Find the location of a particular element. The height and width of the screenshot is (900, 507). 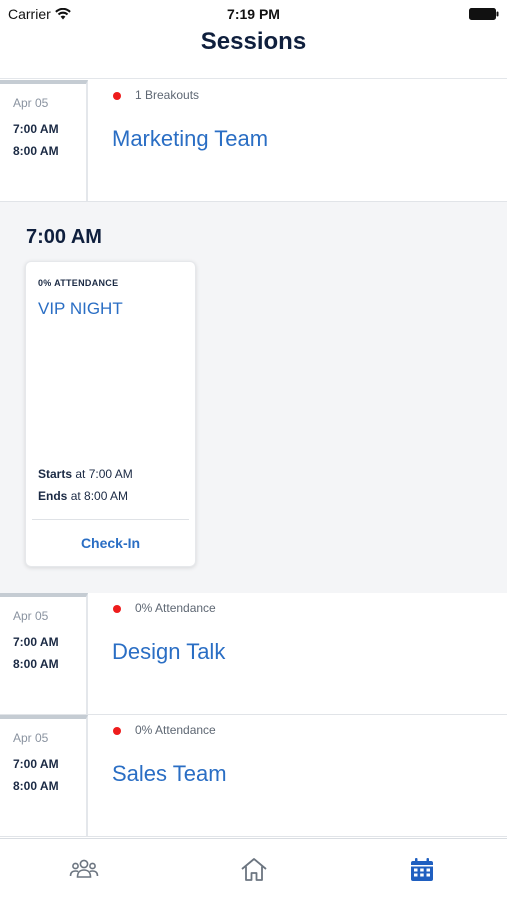

check-in-button: Check-In is located at coordinates (110, 543).